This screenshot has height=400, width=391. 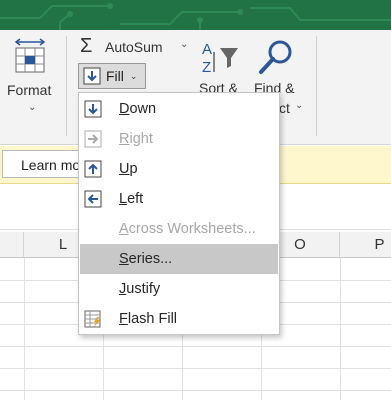 I want to click on autosum-label: AutoSum, so click(x=134, y=47).